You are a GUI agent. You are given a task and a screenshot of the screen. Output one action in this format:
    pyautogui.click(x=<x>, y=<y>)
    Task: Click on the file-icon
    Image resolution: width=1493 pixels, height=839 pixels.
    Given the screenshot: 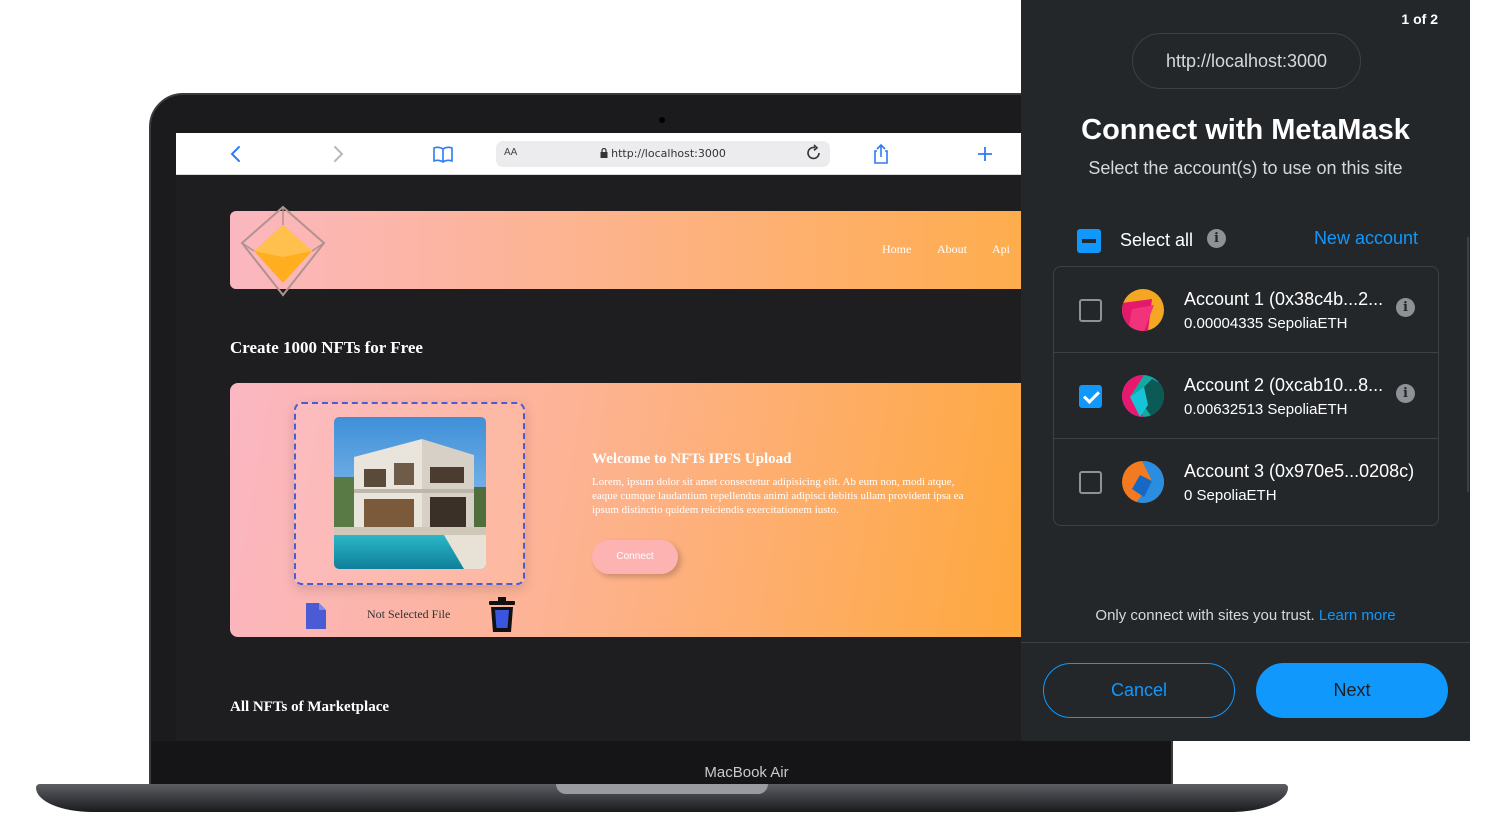 What is the action you would take?
    pyautogui.click(x=316, y=616)
    